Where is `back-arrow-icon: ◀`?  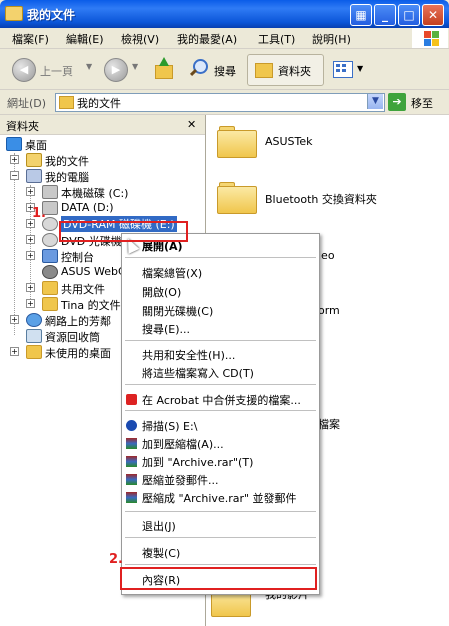
back-arrow-icon: ◀ is located at coordinates (24, 70).